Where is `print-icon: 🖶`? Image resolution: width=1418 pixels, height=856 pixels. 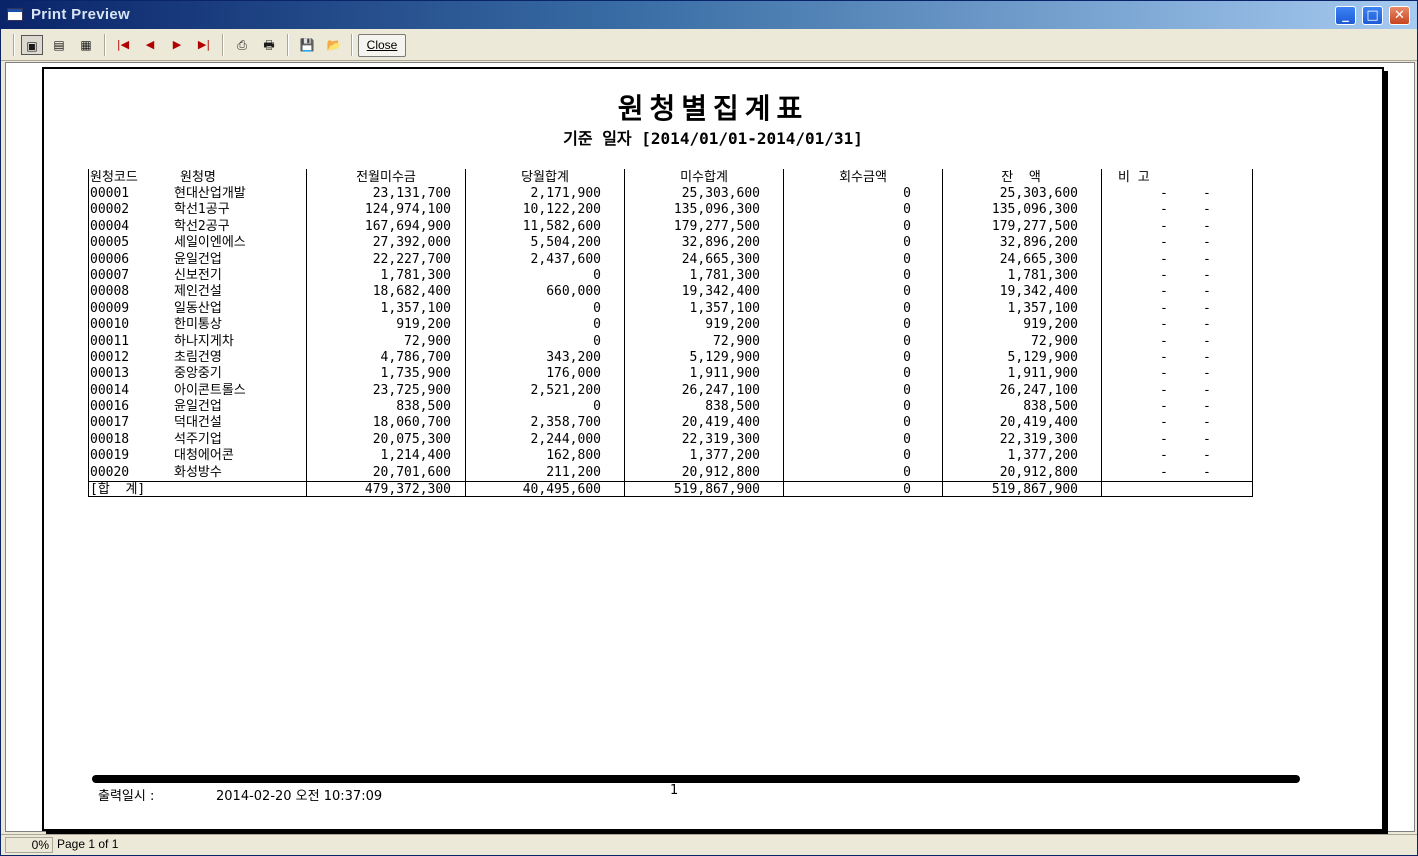
print-icon: 🖶 is located at coordinates (269, 45).